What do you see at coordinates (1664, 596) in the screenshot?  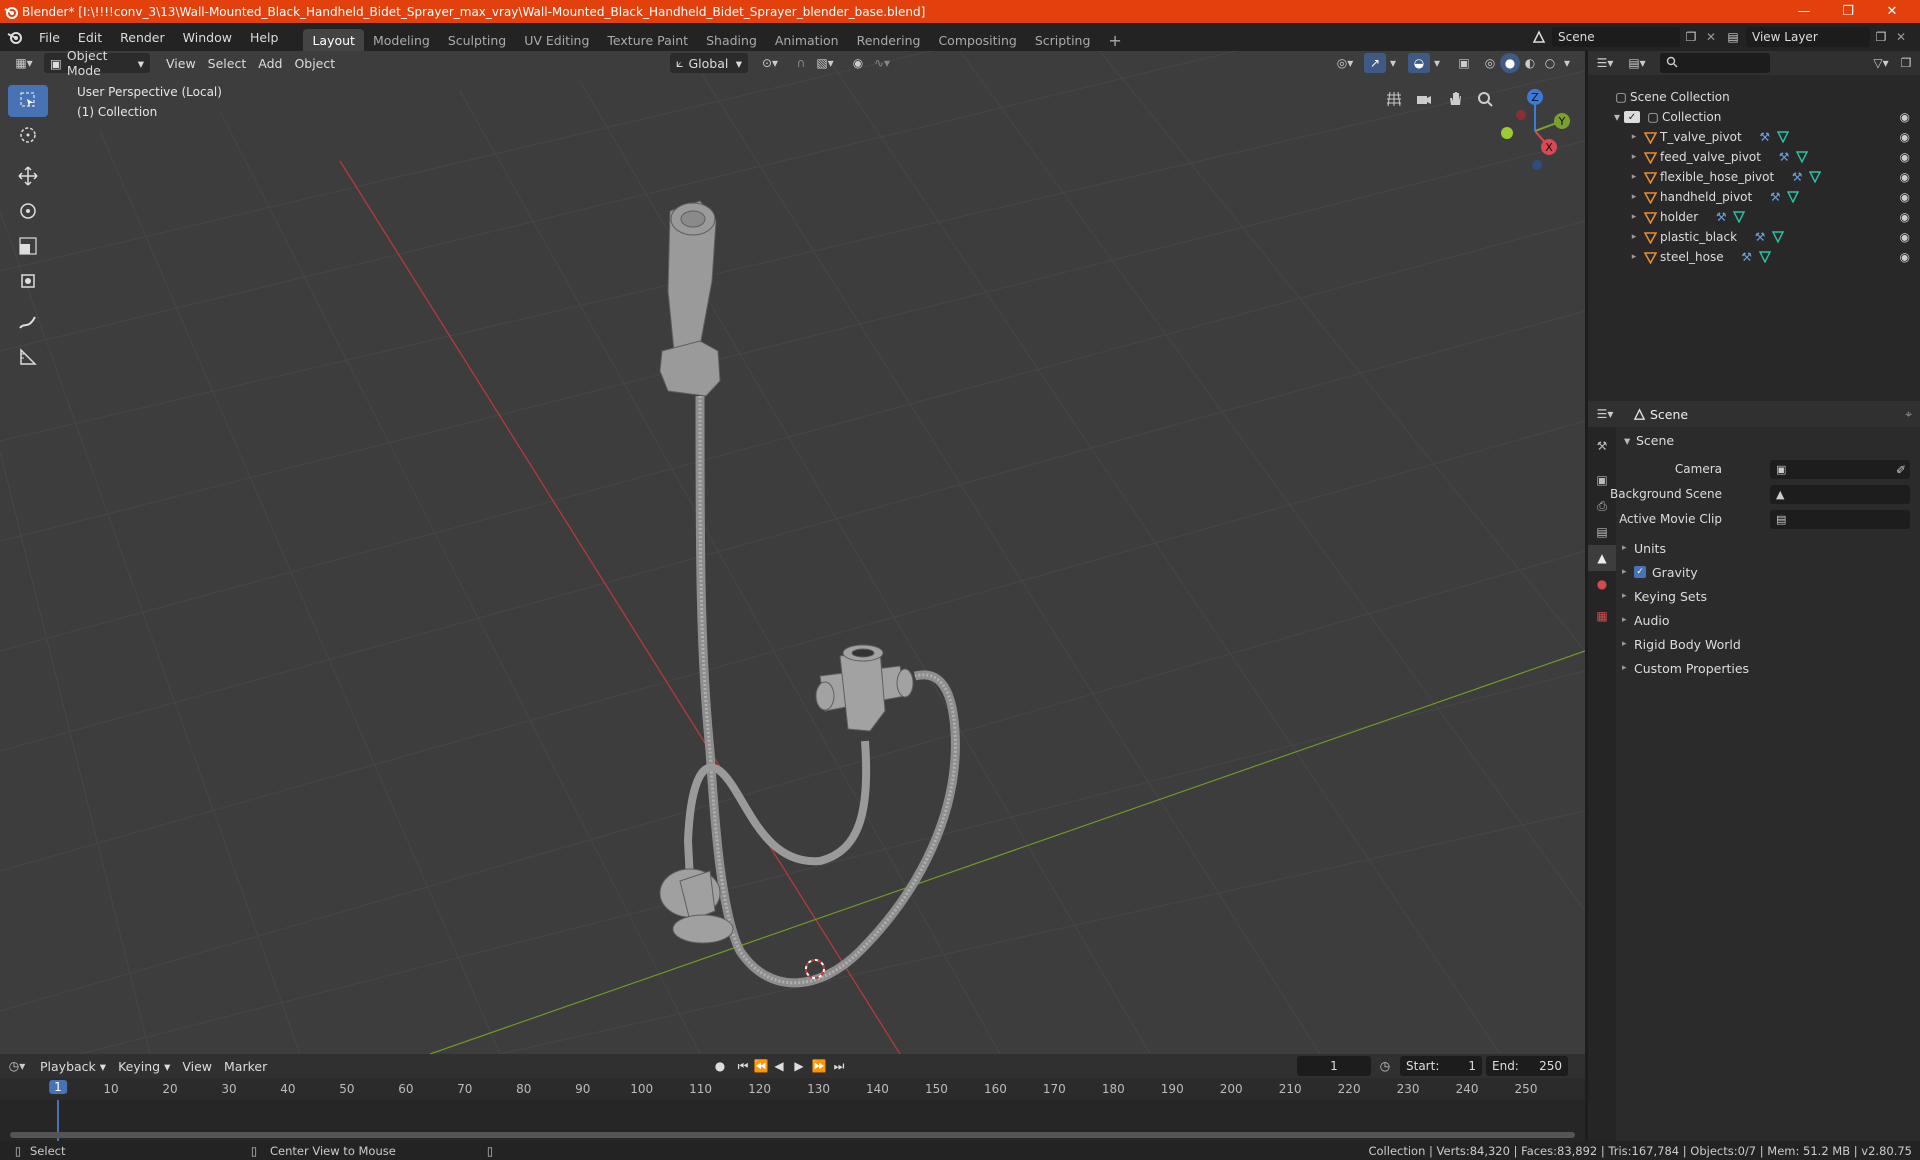 I see `panel-header: ▸ Keying Sets` at bounding box center [1664, 596].